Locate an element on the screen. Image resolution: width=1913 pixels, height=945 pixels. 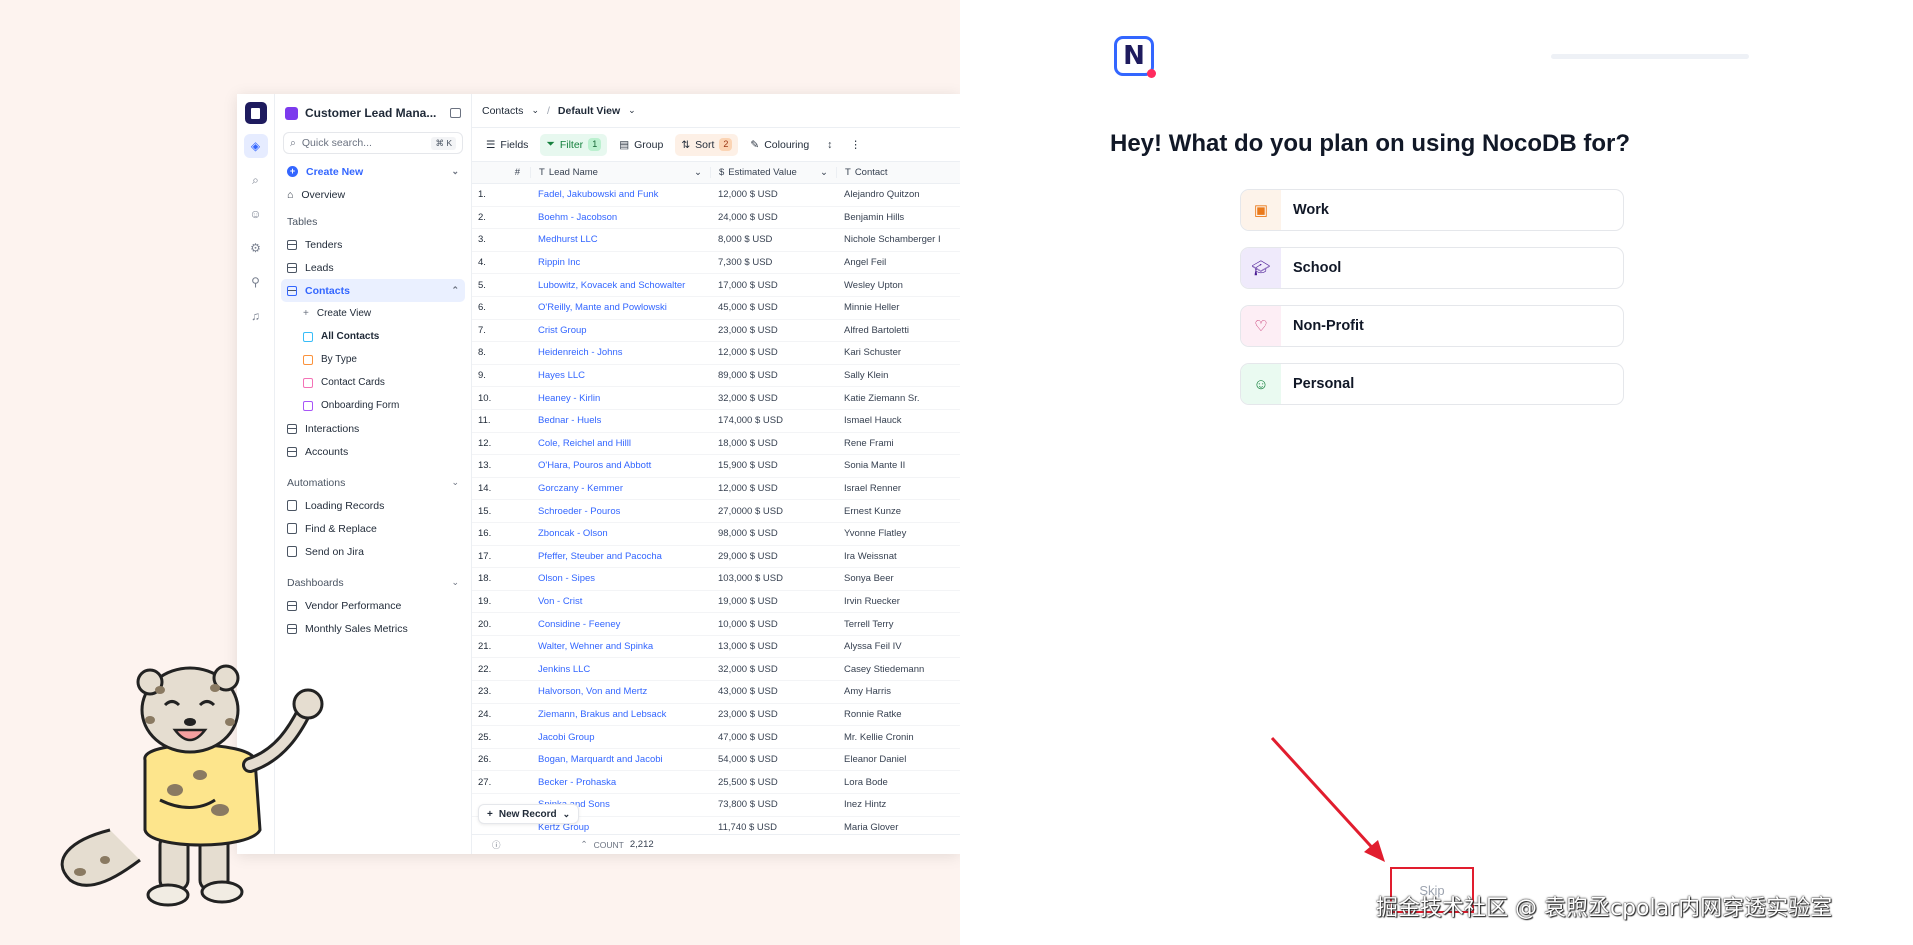
group-button: ▤ Group is located at coordinates (641, 145).